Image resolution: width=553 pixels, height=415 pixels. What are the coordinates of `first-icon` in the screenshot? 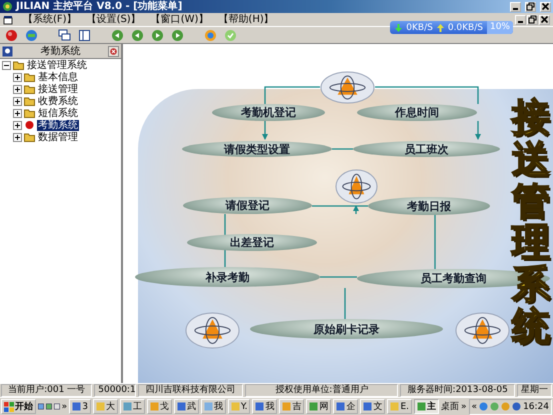 It's located at (117, 35).